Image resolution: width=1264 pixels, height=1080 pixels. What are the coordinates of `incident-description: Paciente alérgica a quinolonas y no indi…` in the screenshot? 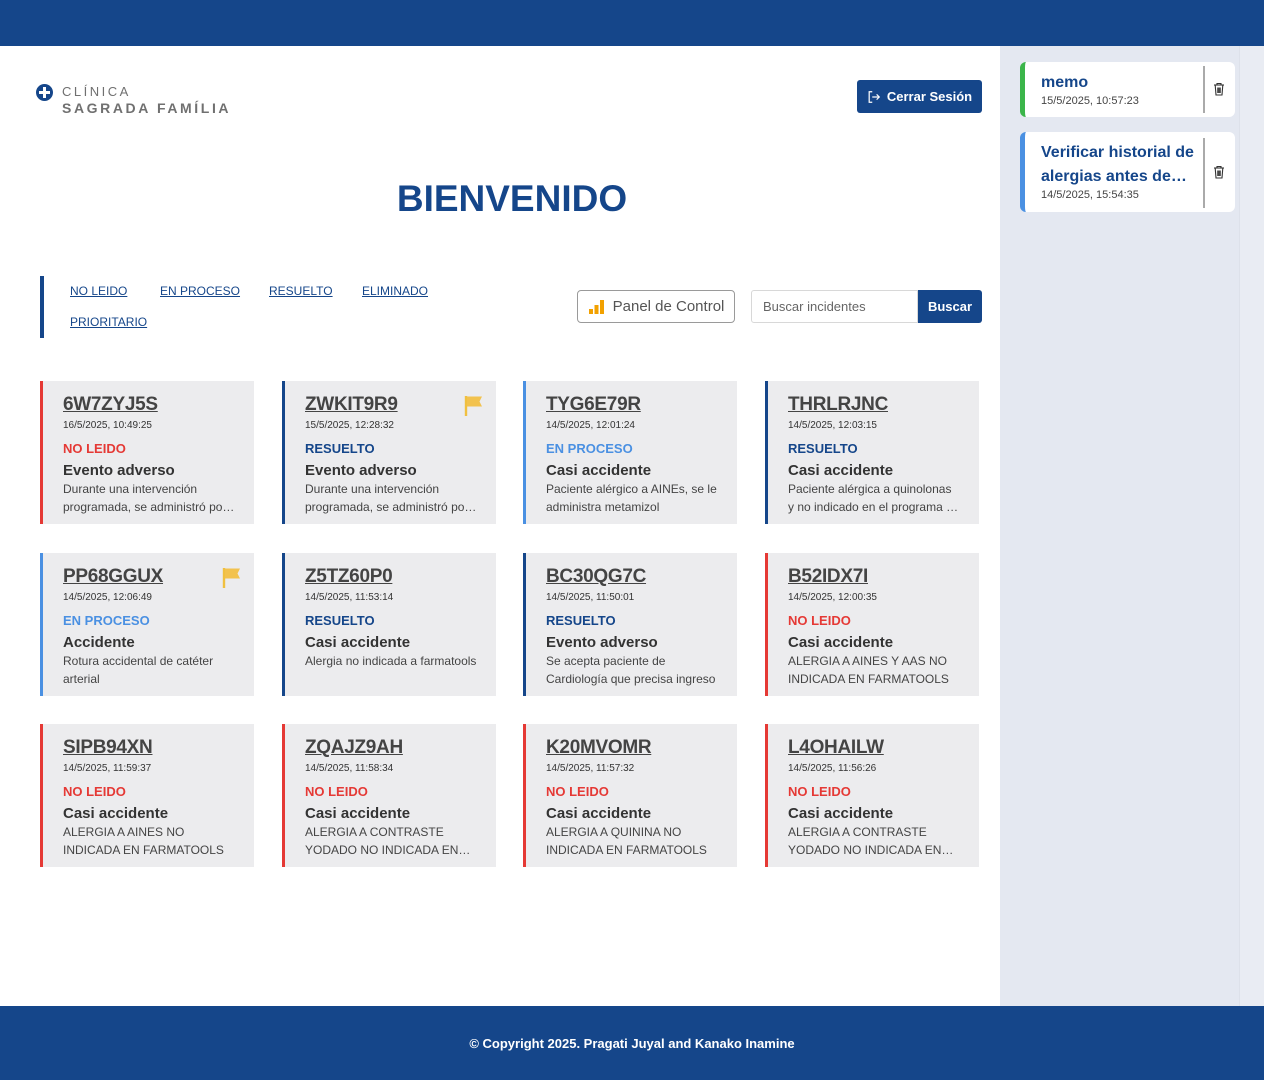 It's located at (874, 498).